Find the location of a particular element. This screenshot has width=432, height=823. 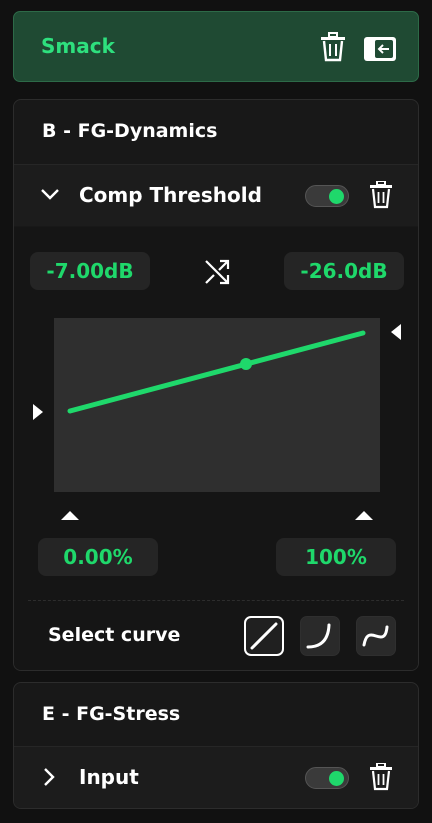

curve-exponential-button is located at coordinates (320, 636).